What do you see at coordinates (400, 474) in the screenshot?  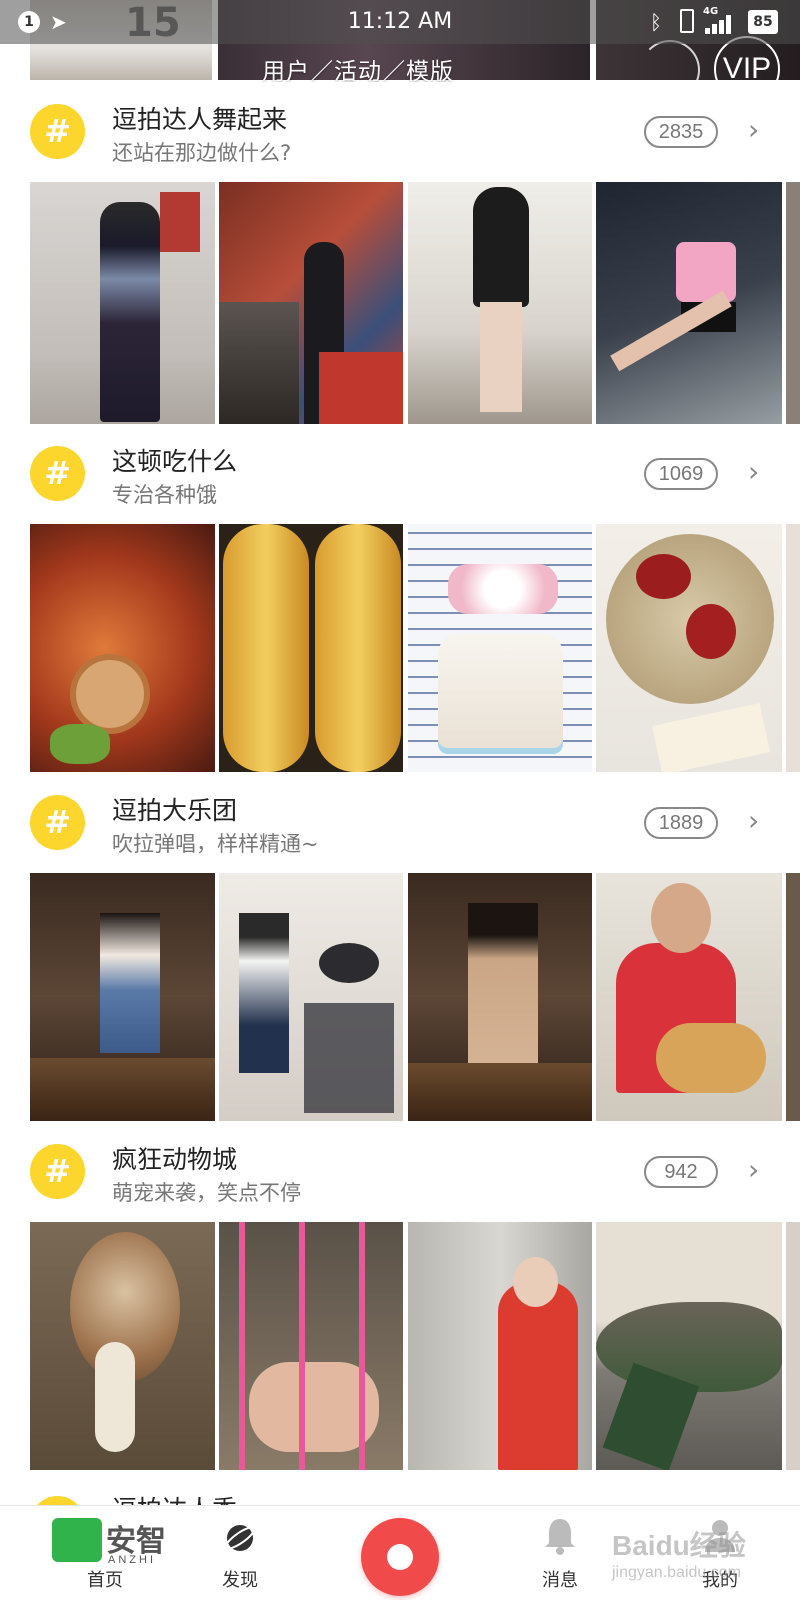 I see `topic-header: # 这顿吃什么 专治各种饿 1069 ›` at bounding box center [400, 474].